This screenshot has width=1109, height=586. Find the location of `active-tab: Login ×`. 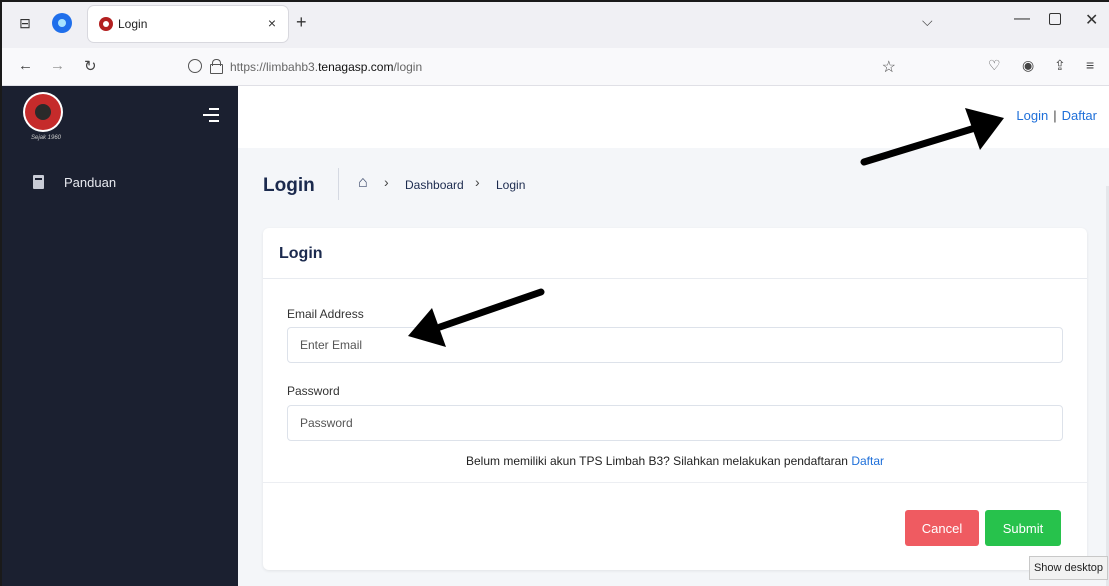

active-tab: Login × is located at coordinates (188, 24).